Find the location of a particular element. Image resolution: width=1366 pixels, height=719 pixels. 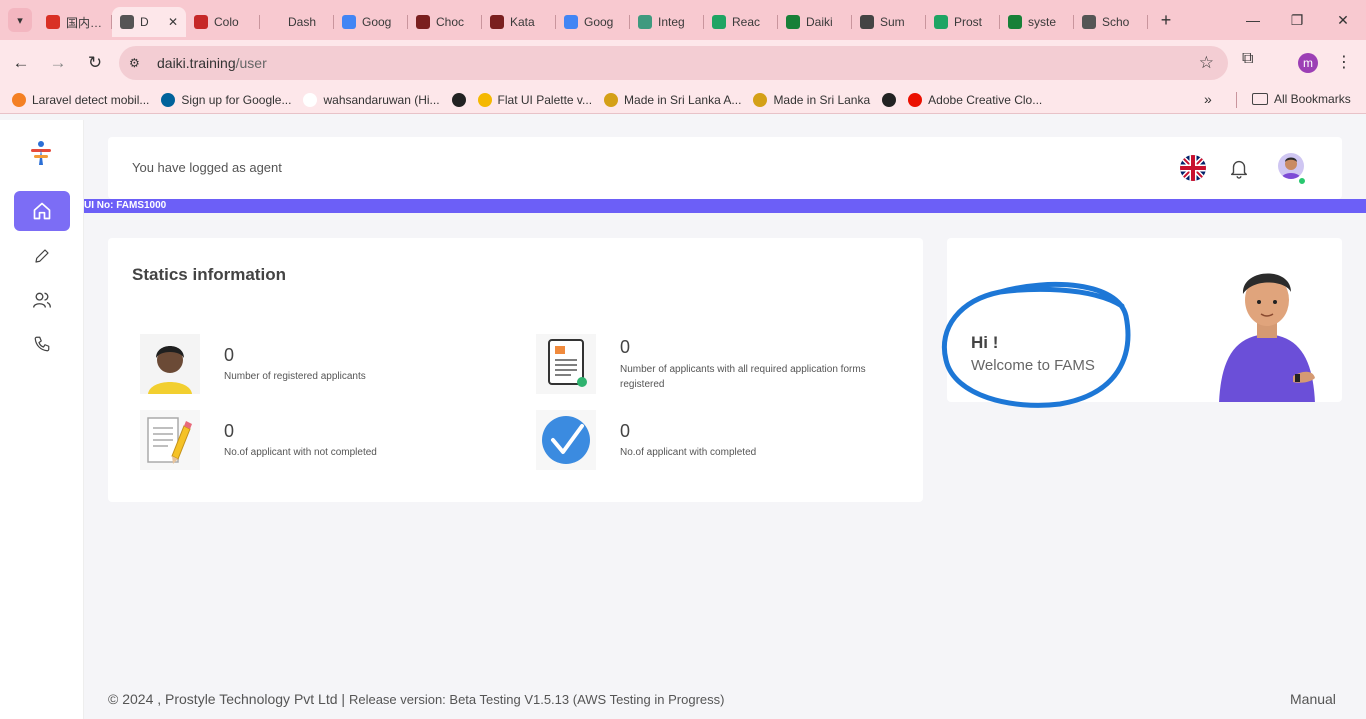

browser-tab: Colo is located at coordinates (223, 22).